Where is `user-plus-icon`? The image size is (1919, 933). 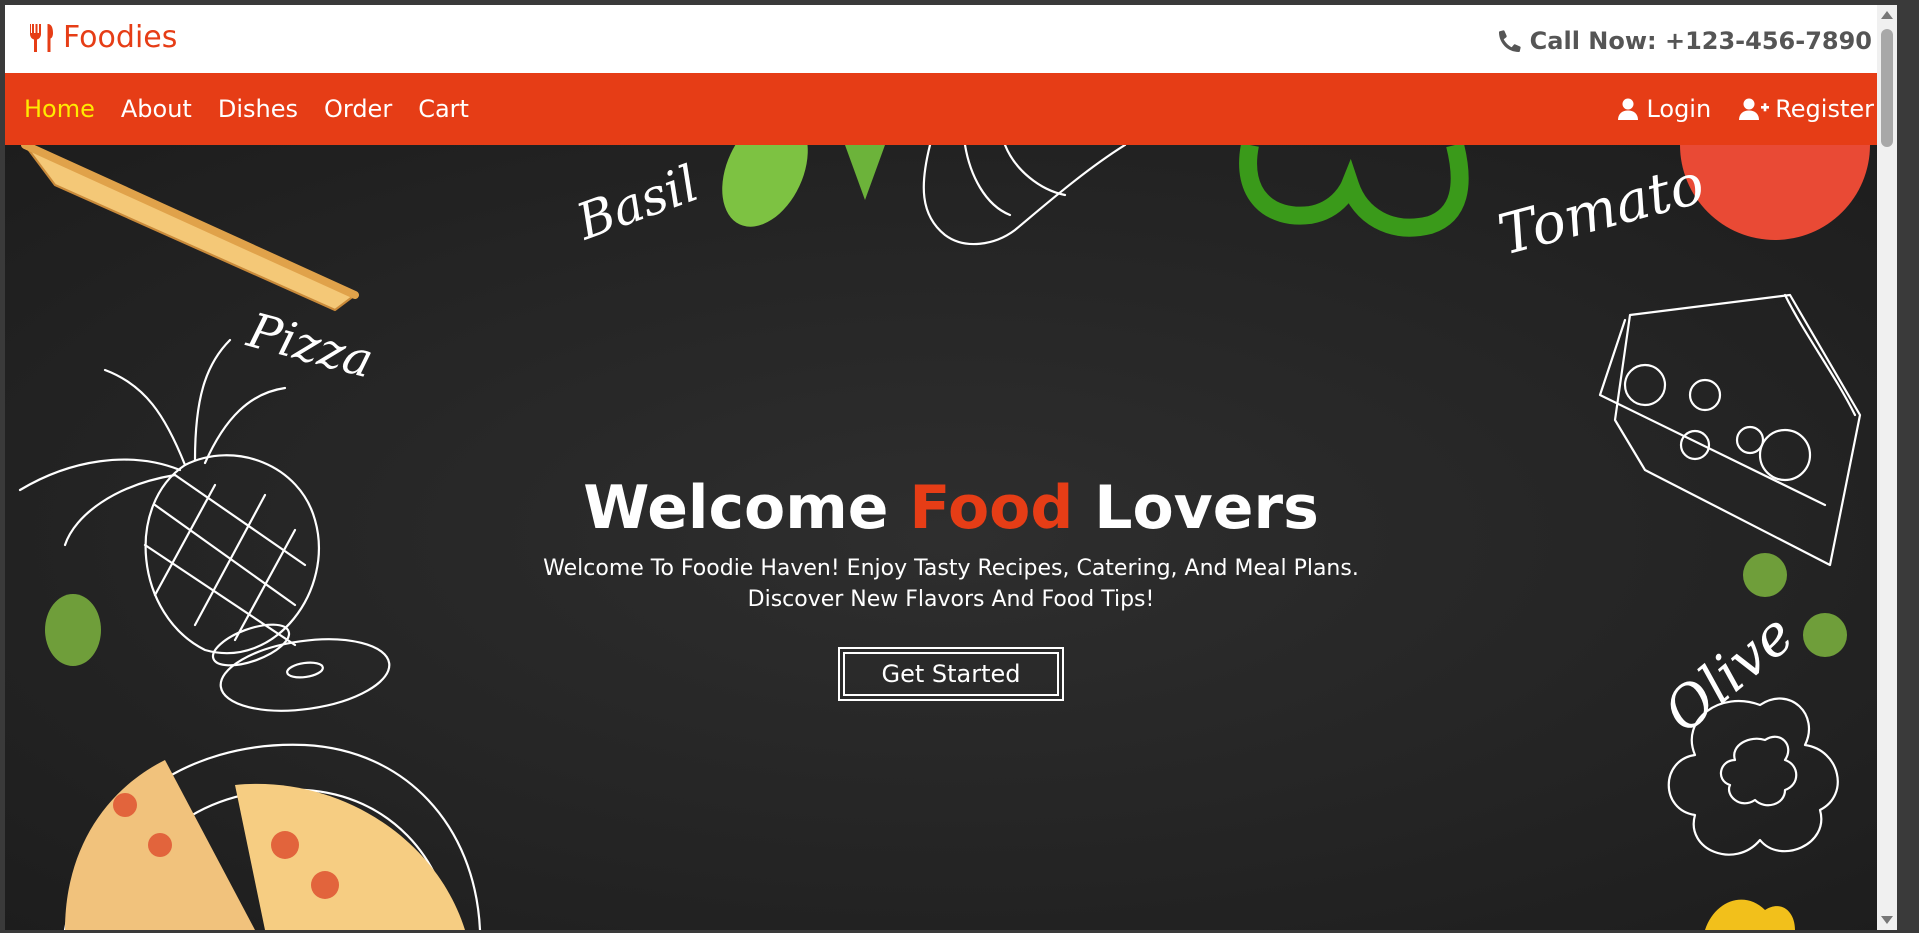 user-plus-icon is located at coordinates (1754, 109).